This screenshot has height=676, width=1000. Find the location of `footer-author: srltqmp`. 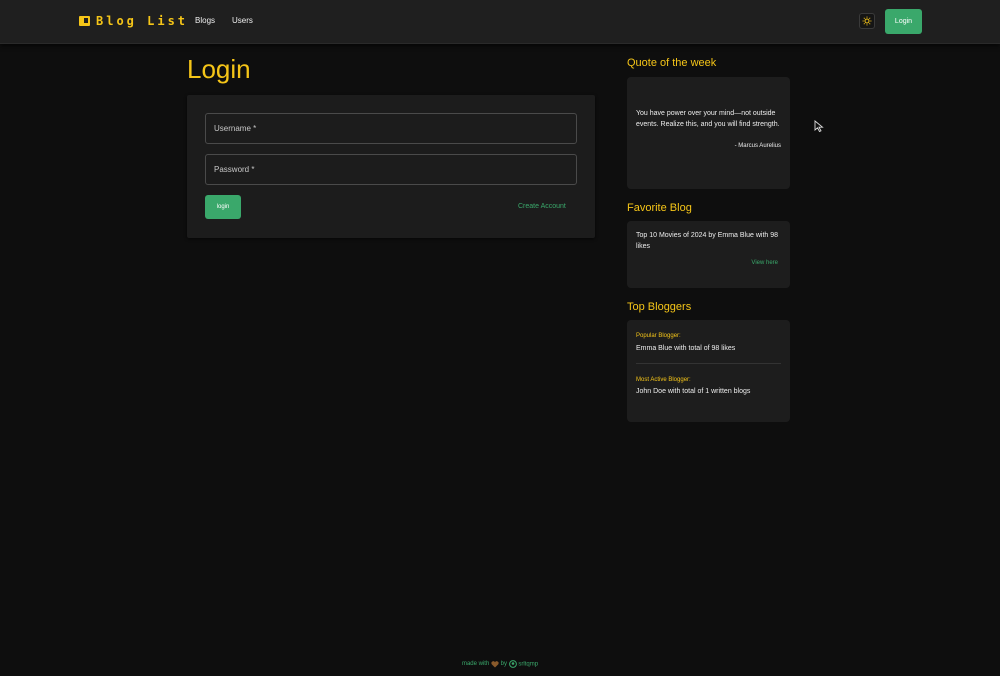

footer-author: srltqmp is located at coordinates (528, 664).